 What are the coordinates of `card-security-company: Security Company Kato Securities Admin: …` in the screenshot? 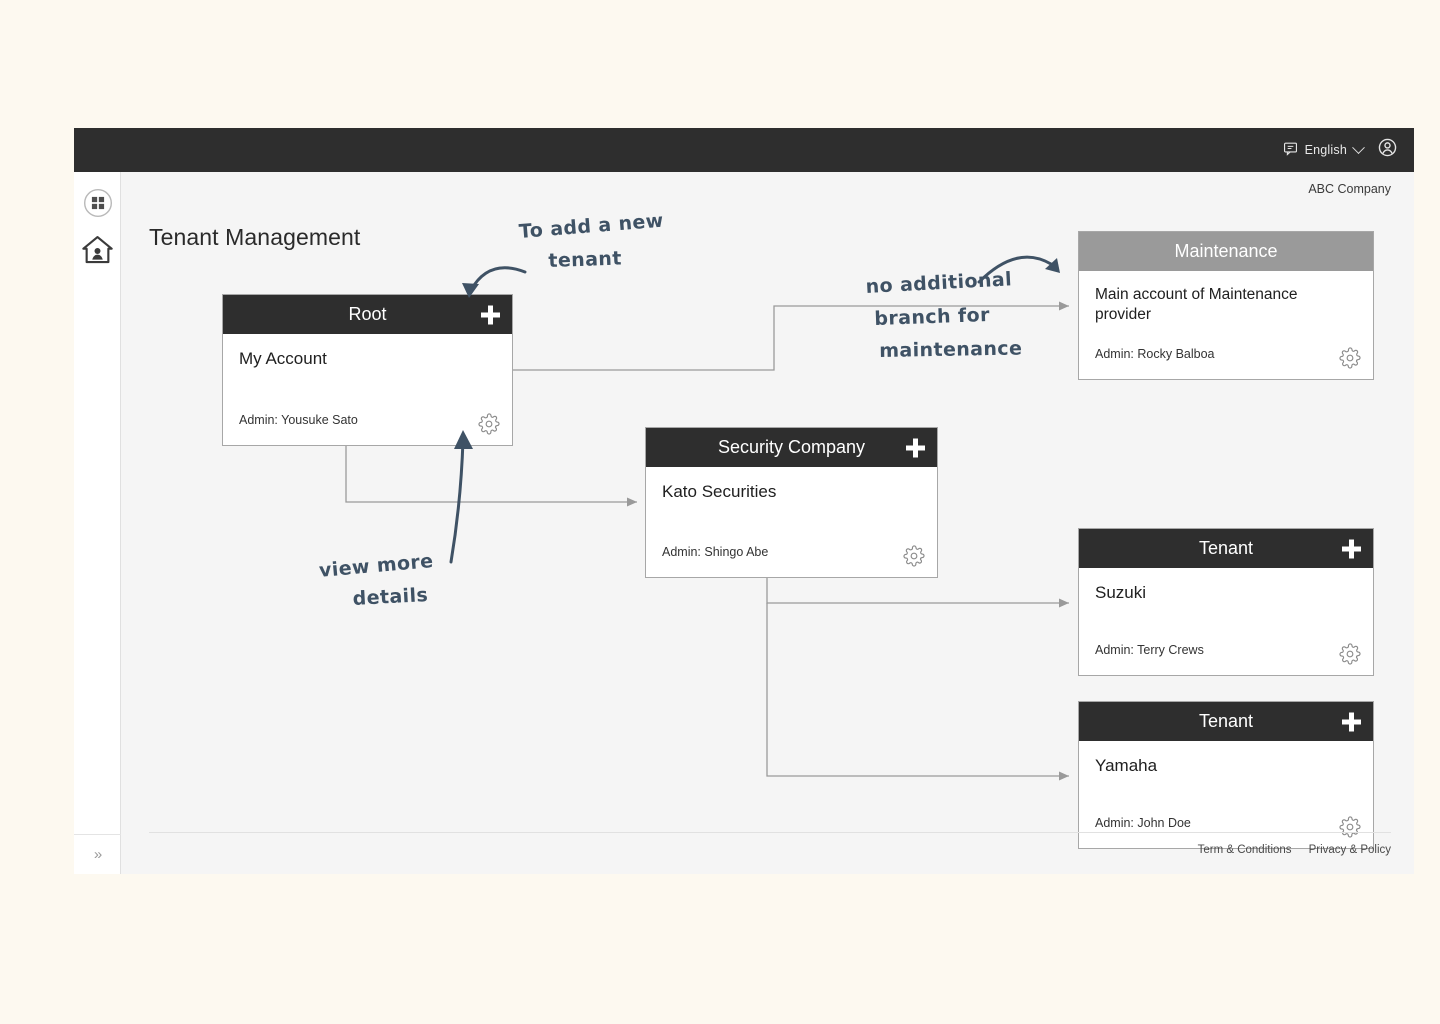 It's located at (791, 502).